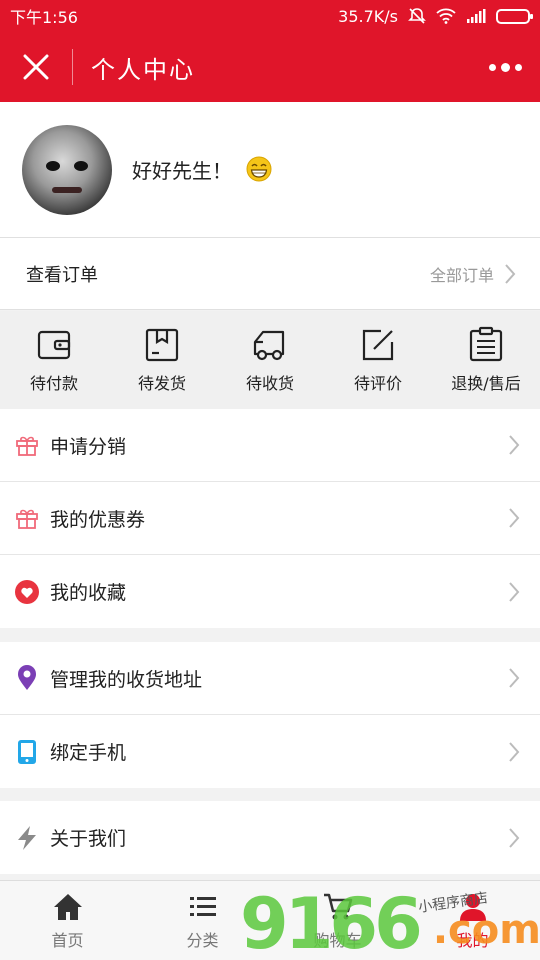  I want to click on tab-me: 我的, so click(472, 920).